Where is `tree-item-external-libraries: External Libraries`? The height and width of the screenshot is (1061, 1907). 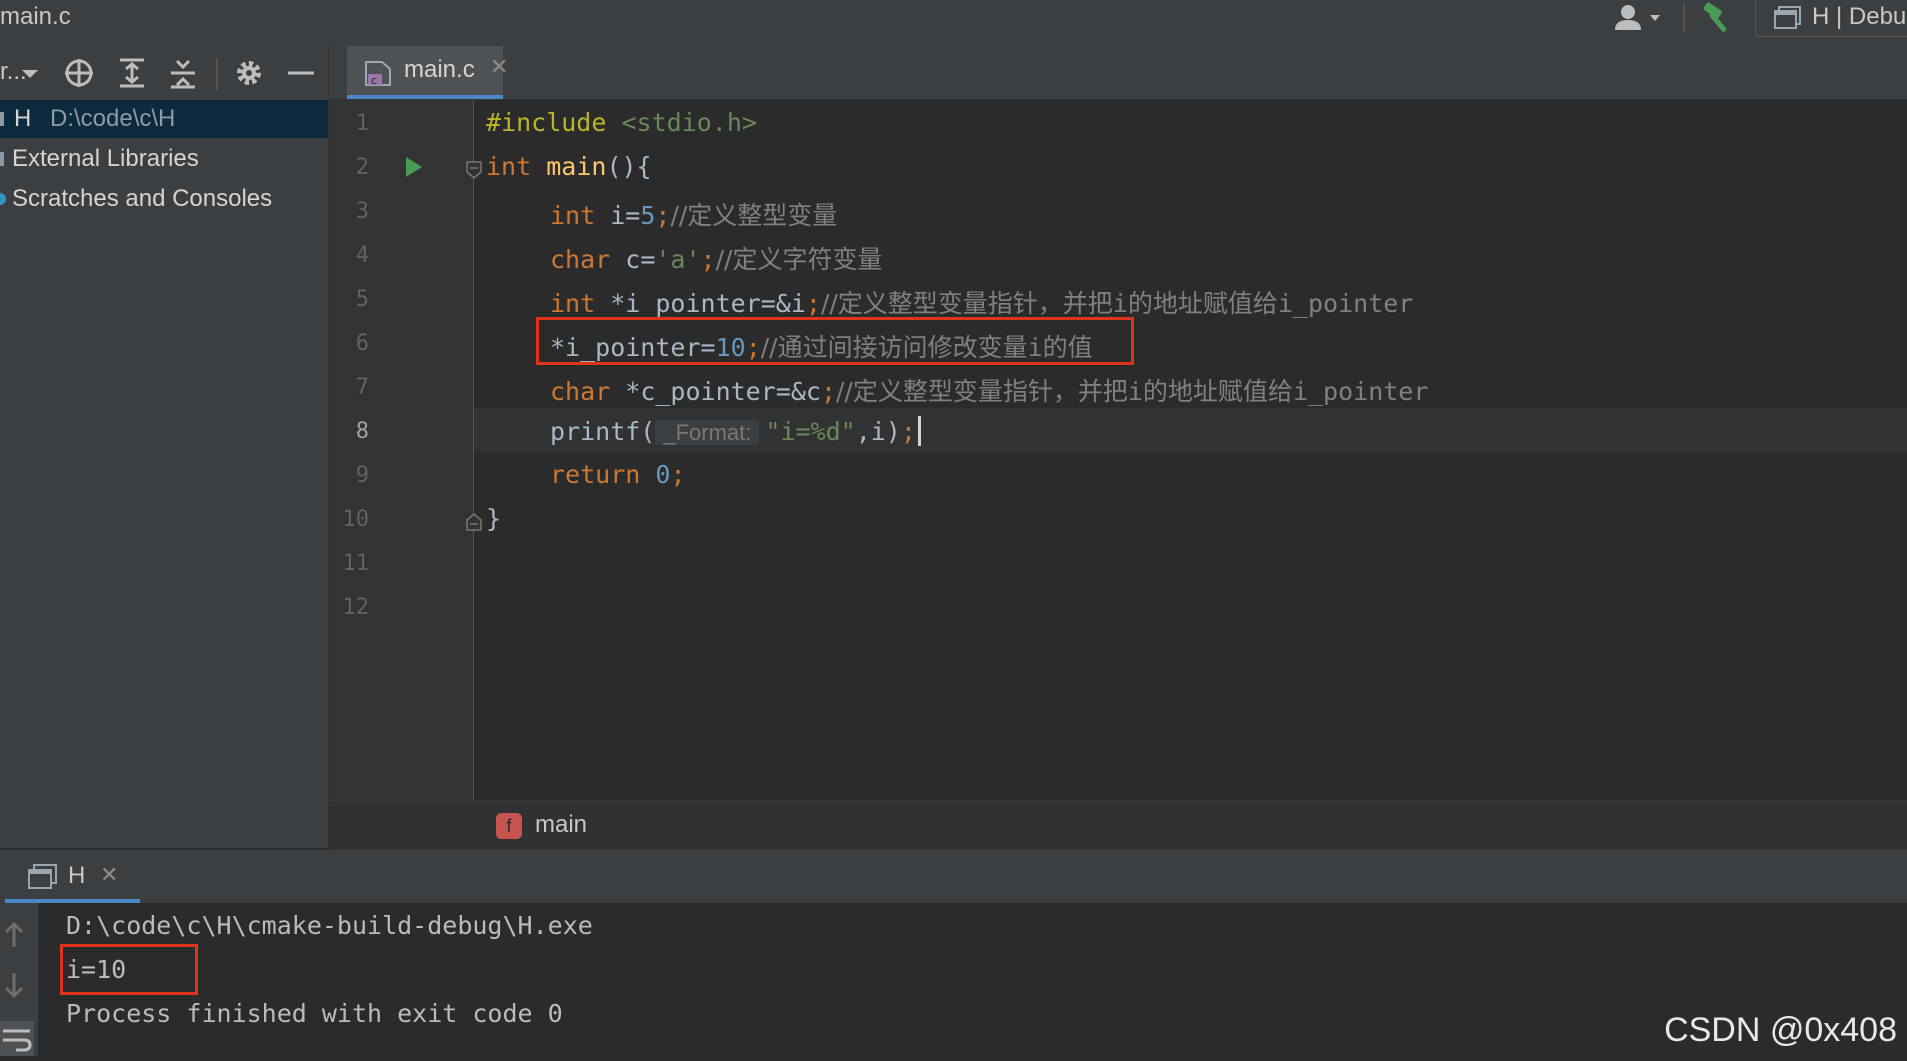 tree-item-external-libraries: External Libraries is located at coordinates (164, 159).